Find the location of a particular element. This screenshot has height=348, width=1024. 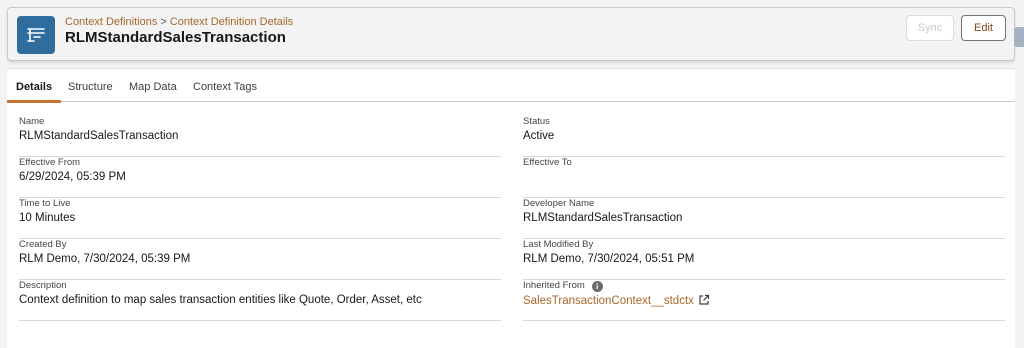

field-label: Description is located at coordinates (43, 285).